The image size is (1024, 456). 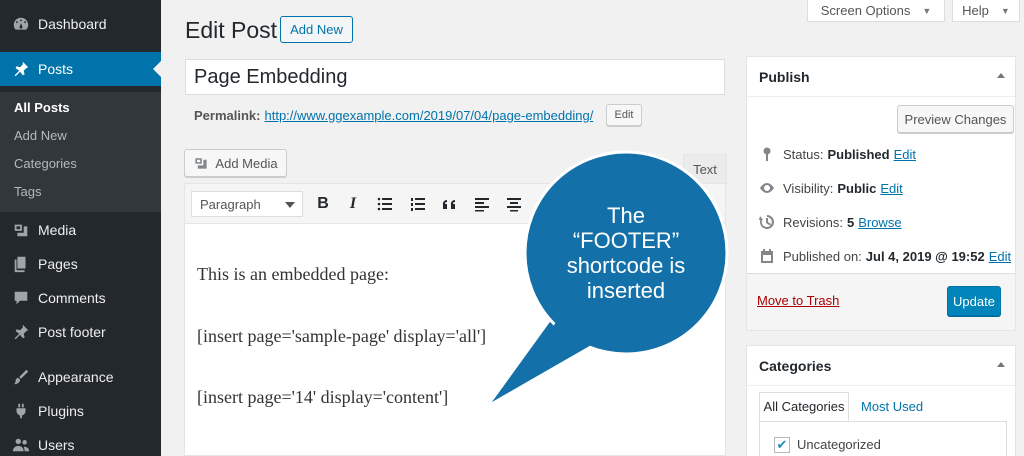 I want to click on sidebar-item-label: Users, so click(x=56, y=445).